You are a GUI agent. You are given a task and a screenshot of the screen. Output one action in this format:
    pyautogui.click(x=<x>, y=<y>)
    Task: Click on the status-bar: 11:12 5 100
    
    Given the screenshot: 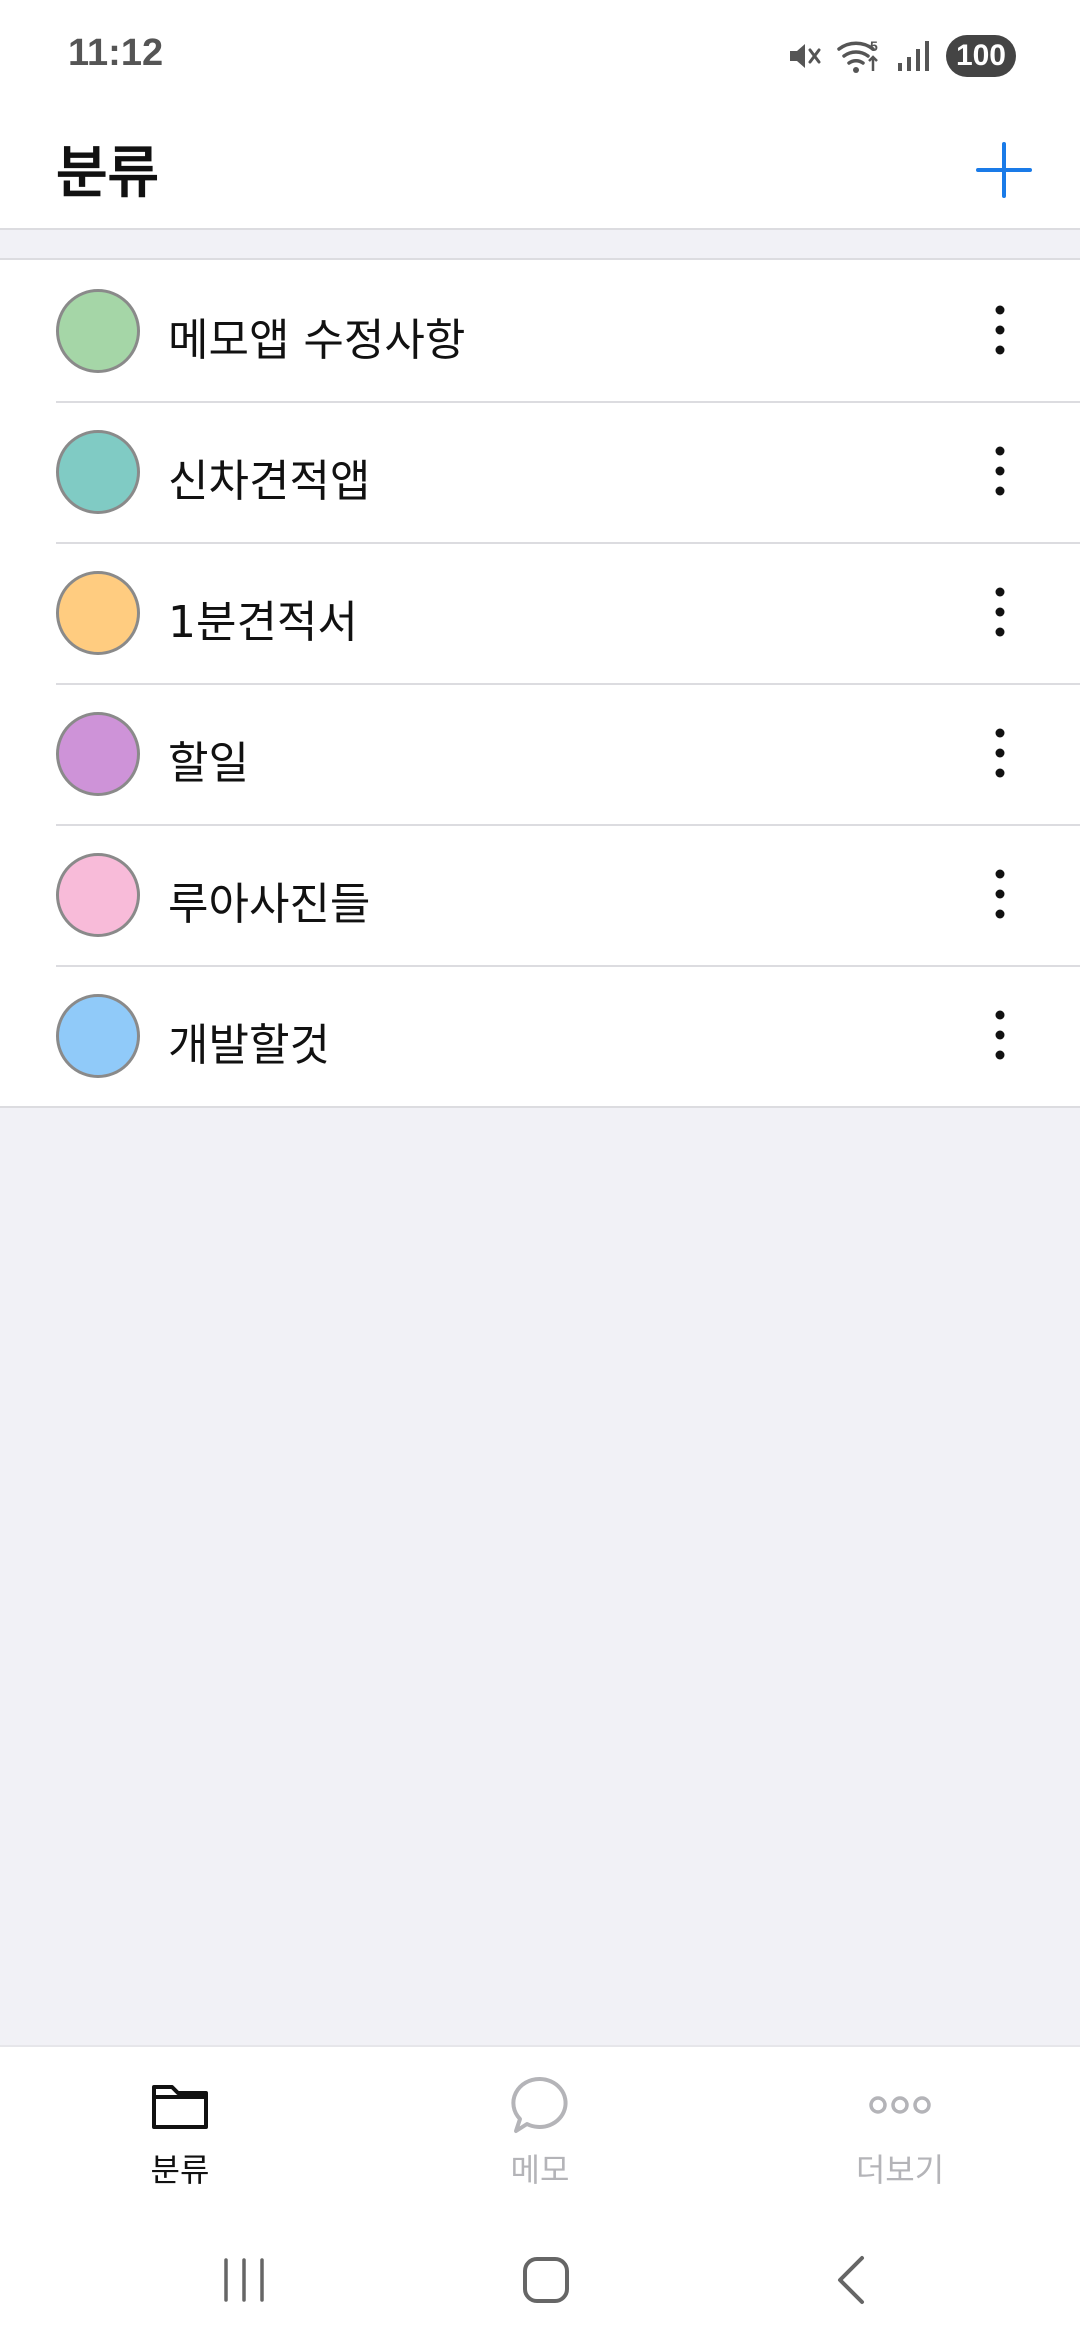 What is the action you would take?
    pyautogui.click(x=540, y=55)
    